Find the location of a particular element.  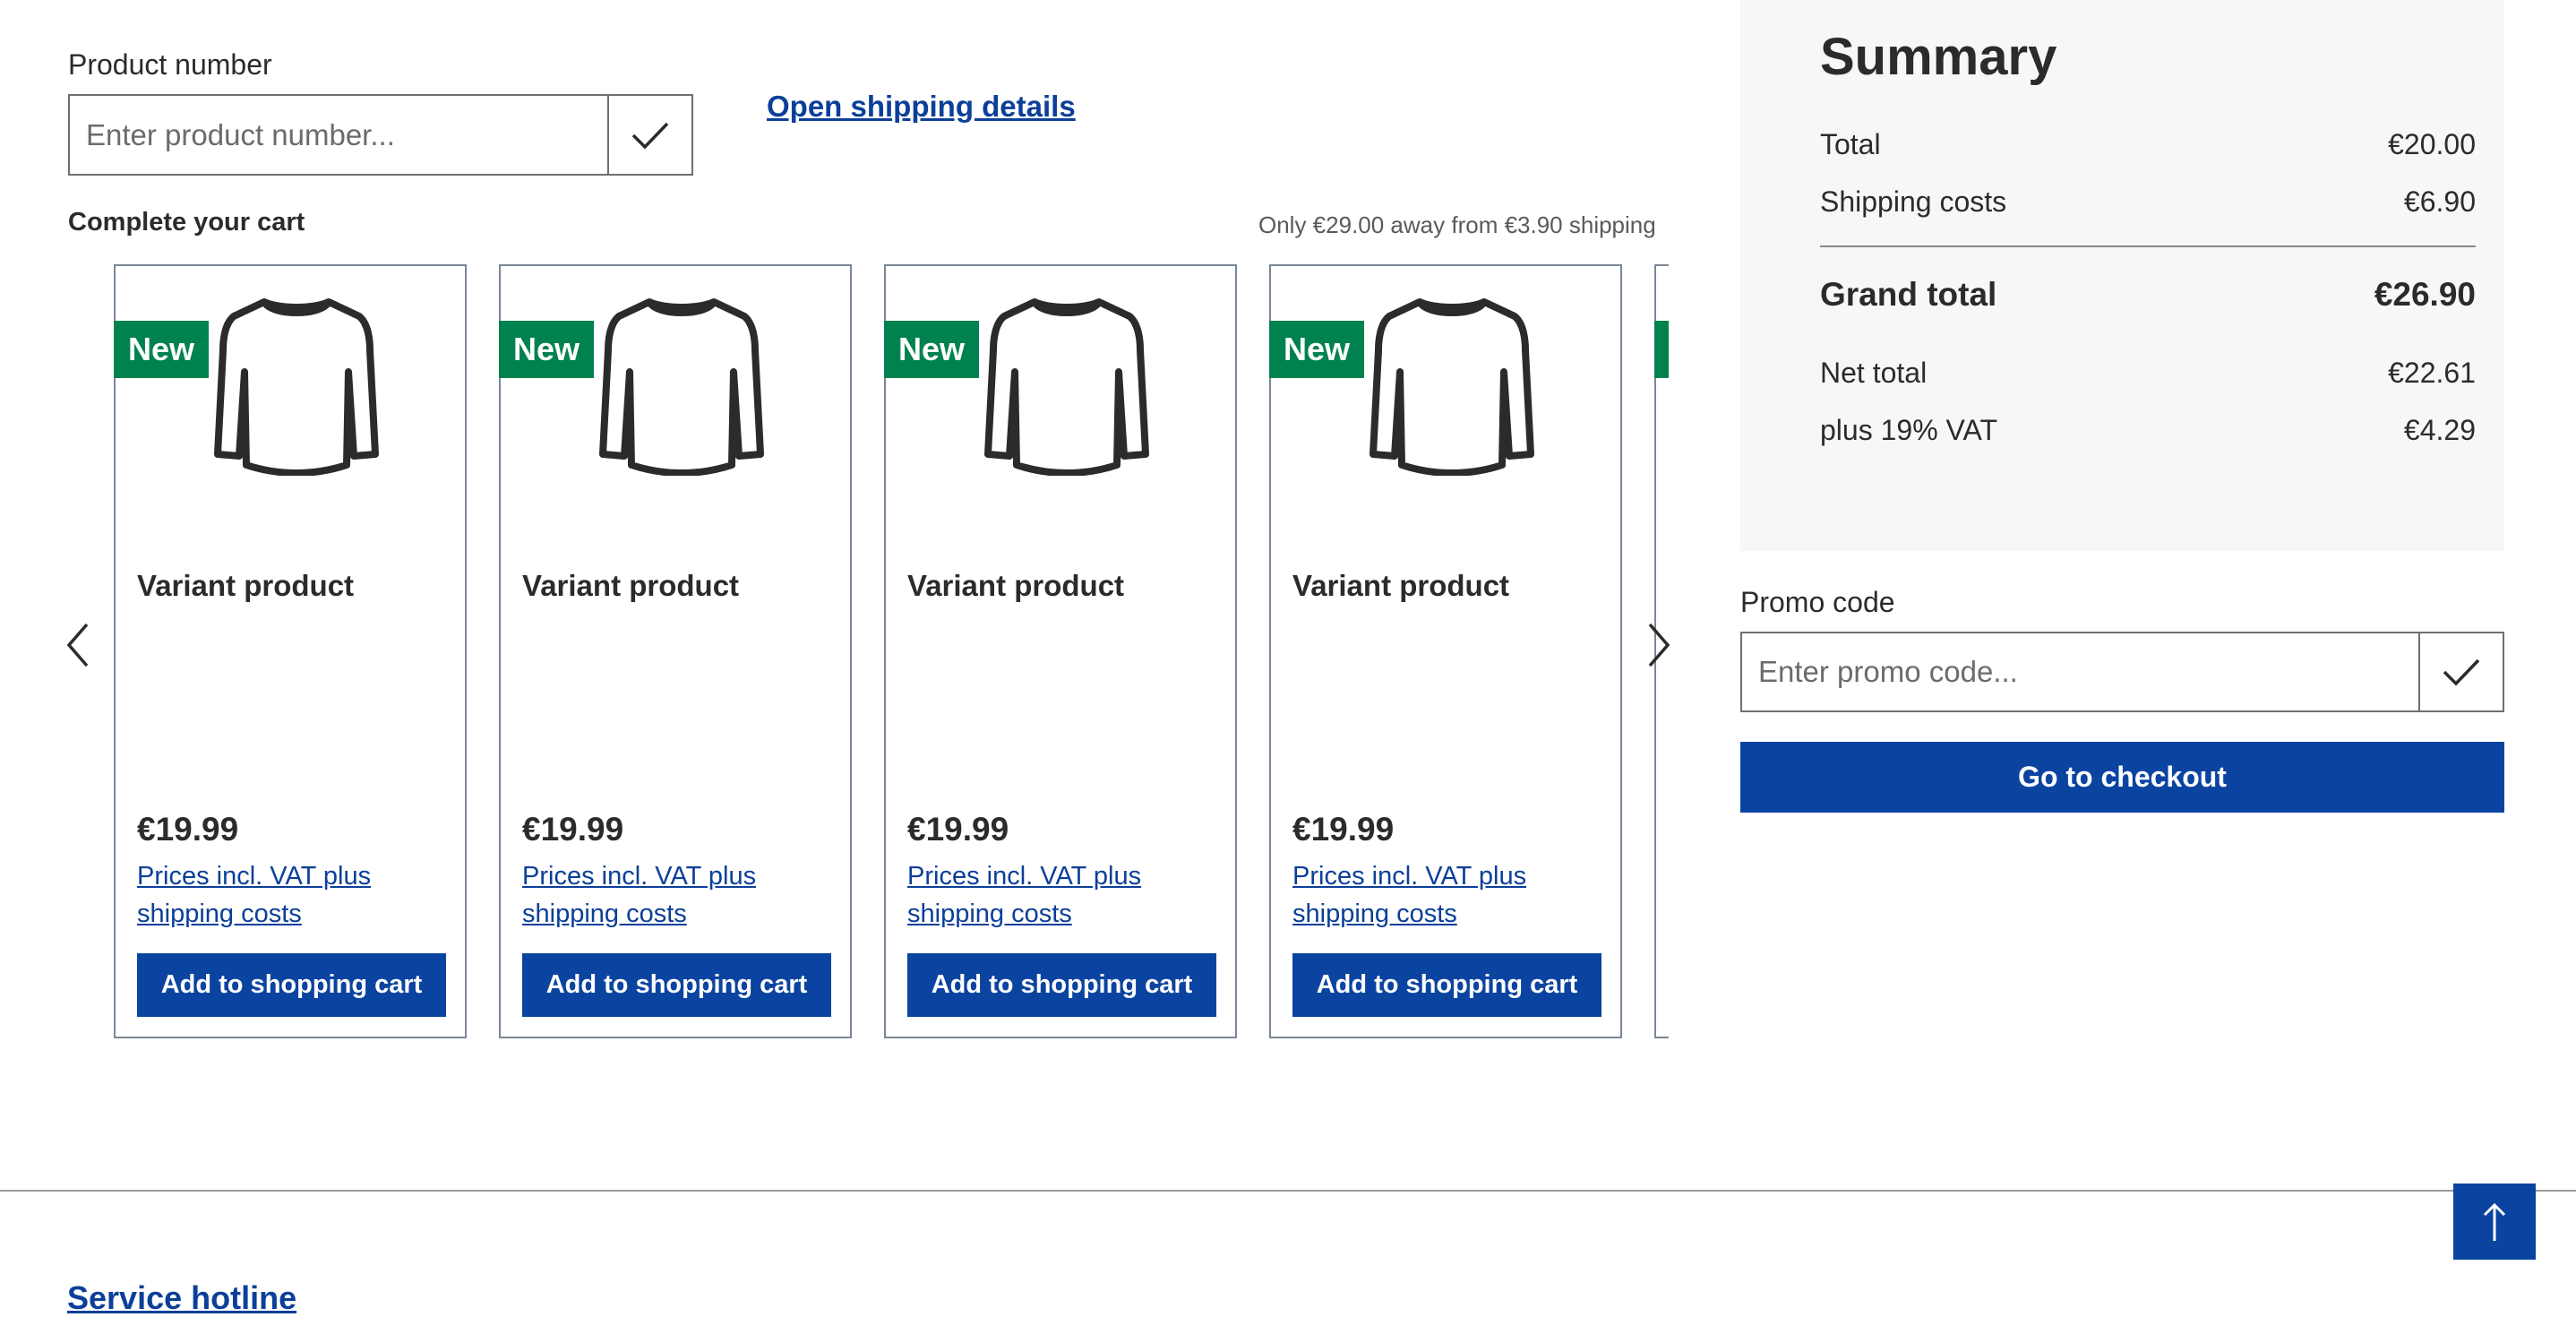

chevron-left-icon is located at coordinates (77, 645).